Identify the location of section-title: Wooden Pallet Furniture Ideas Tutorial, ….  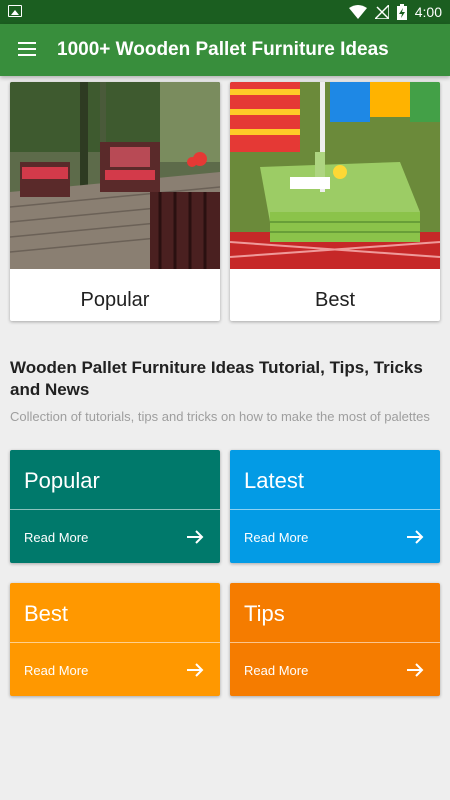
(216, 378).